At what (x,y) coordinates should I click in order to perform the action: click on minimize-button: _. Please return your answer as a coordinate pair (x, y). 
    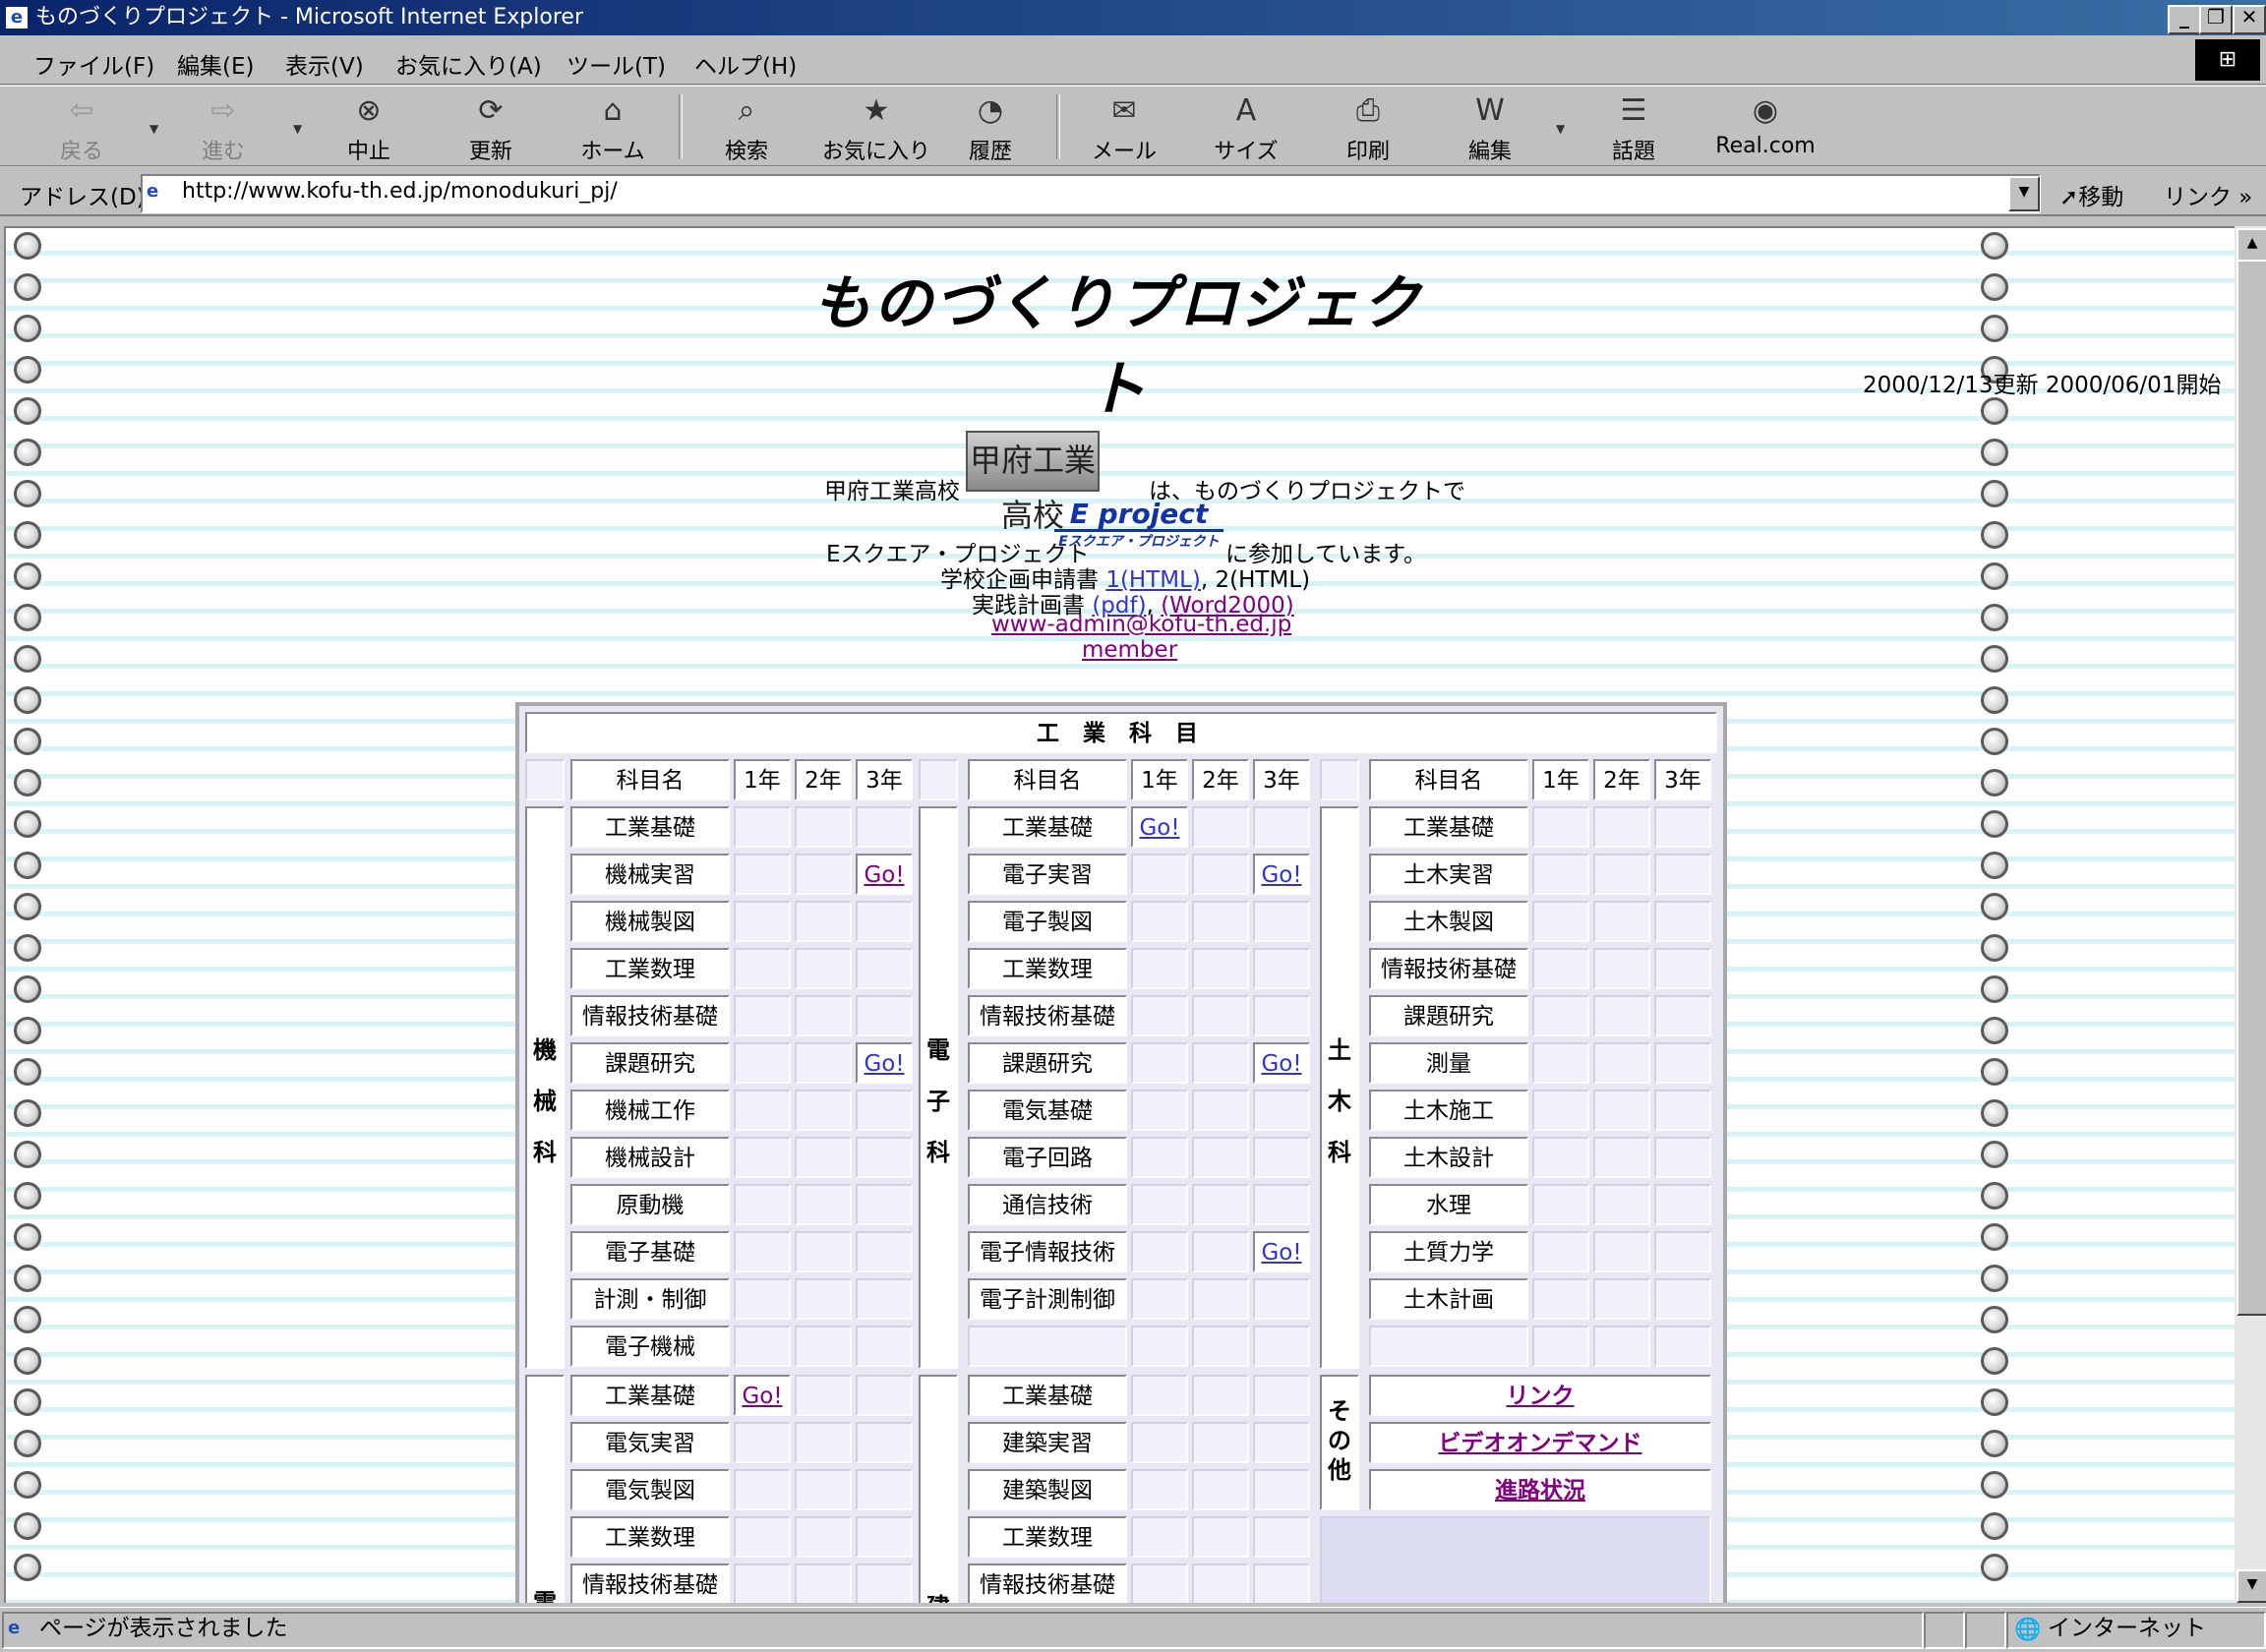
    Looking at the image, I should click on (2184, 19).